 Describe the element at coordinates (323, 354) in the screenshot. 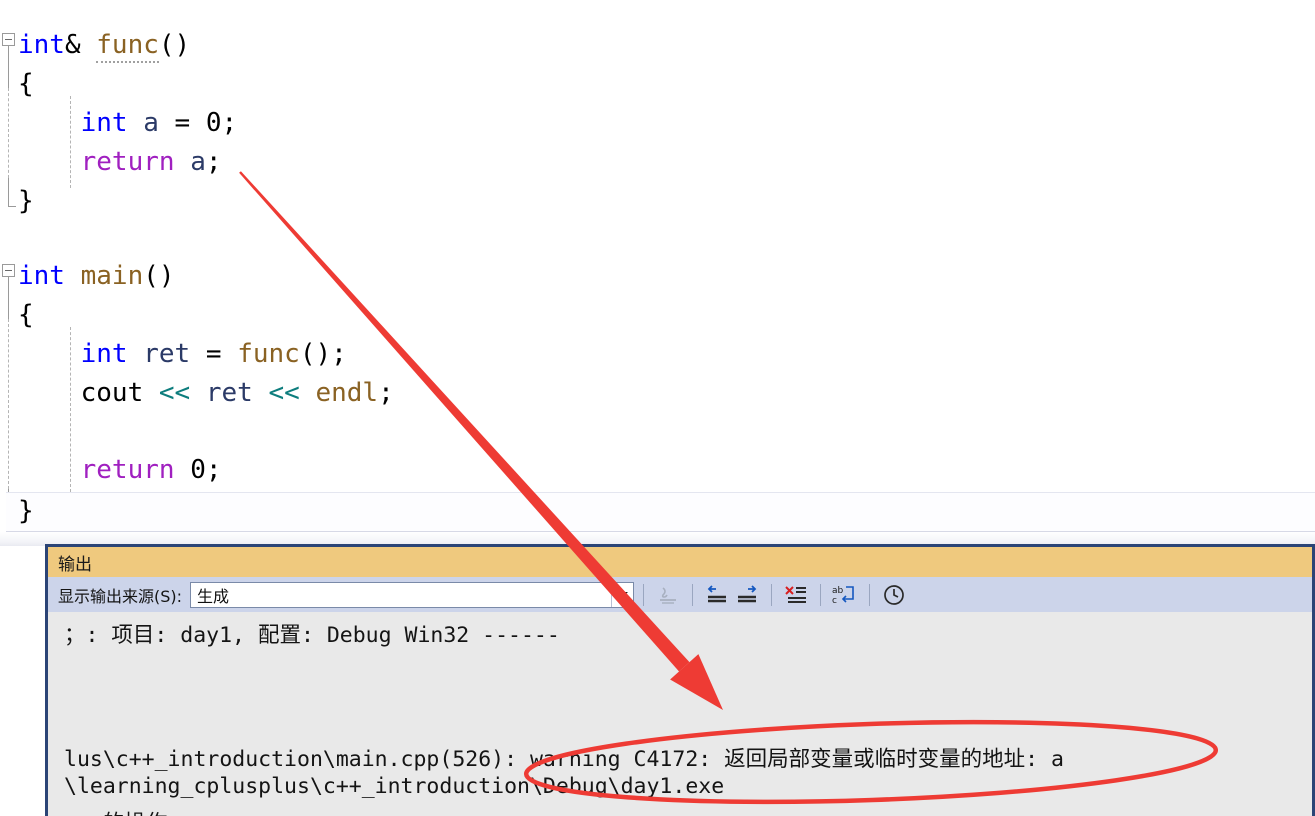

I see `code-token: ();` at that location.